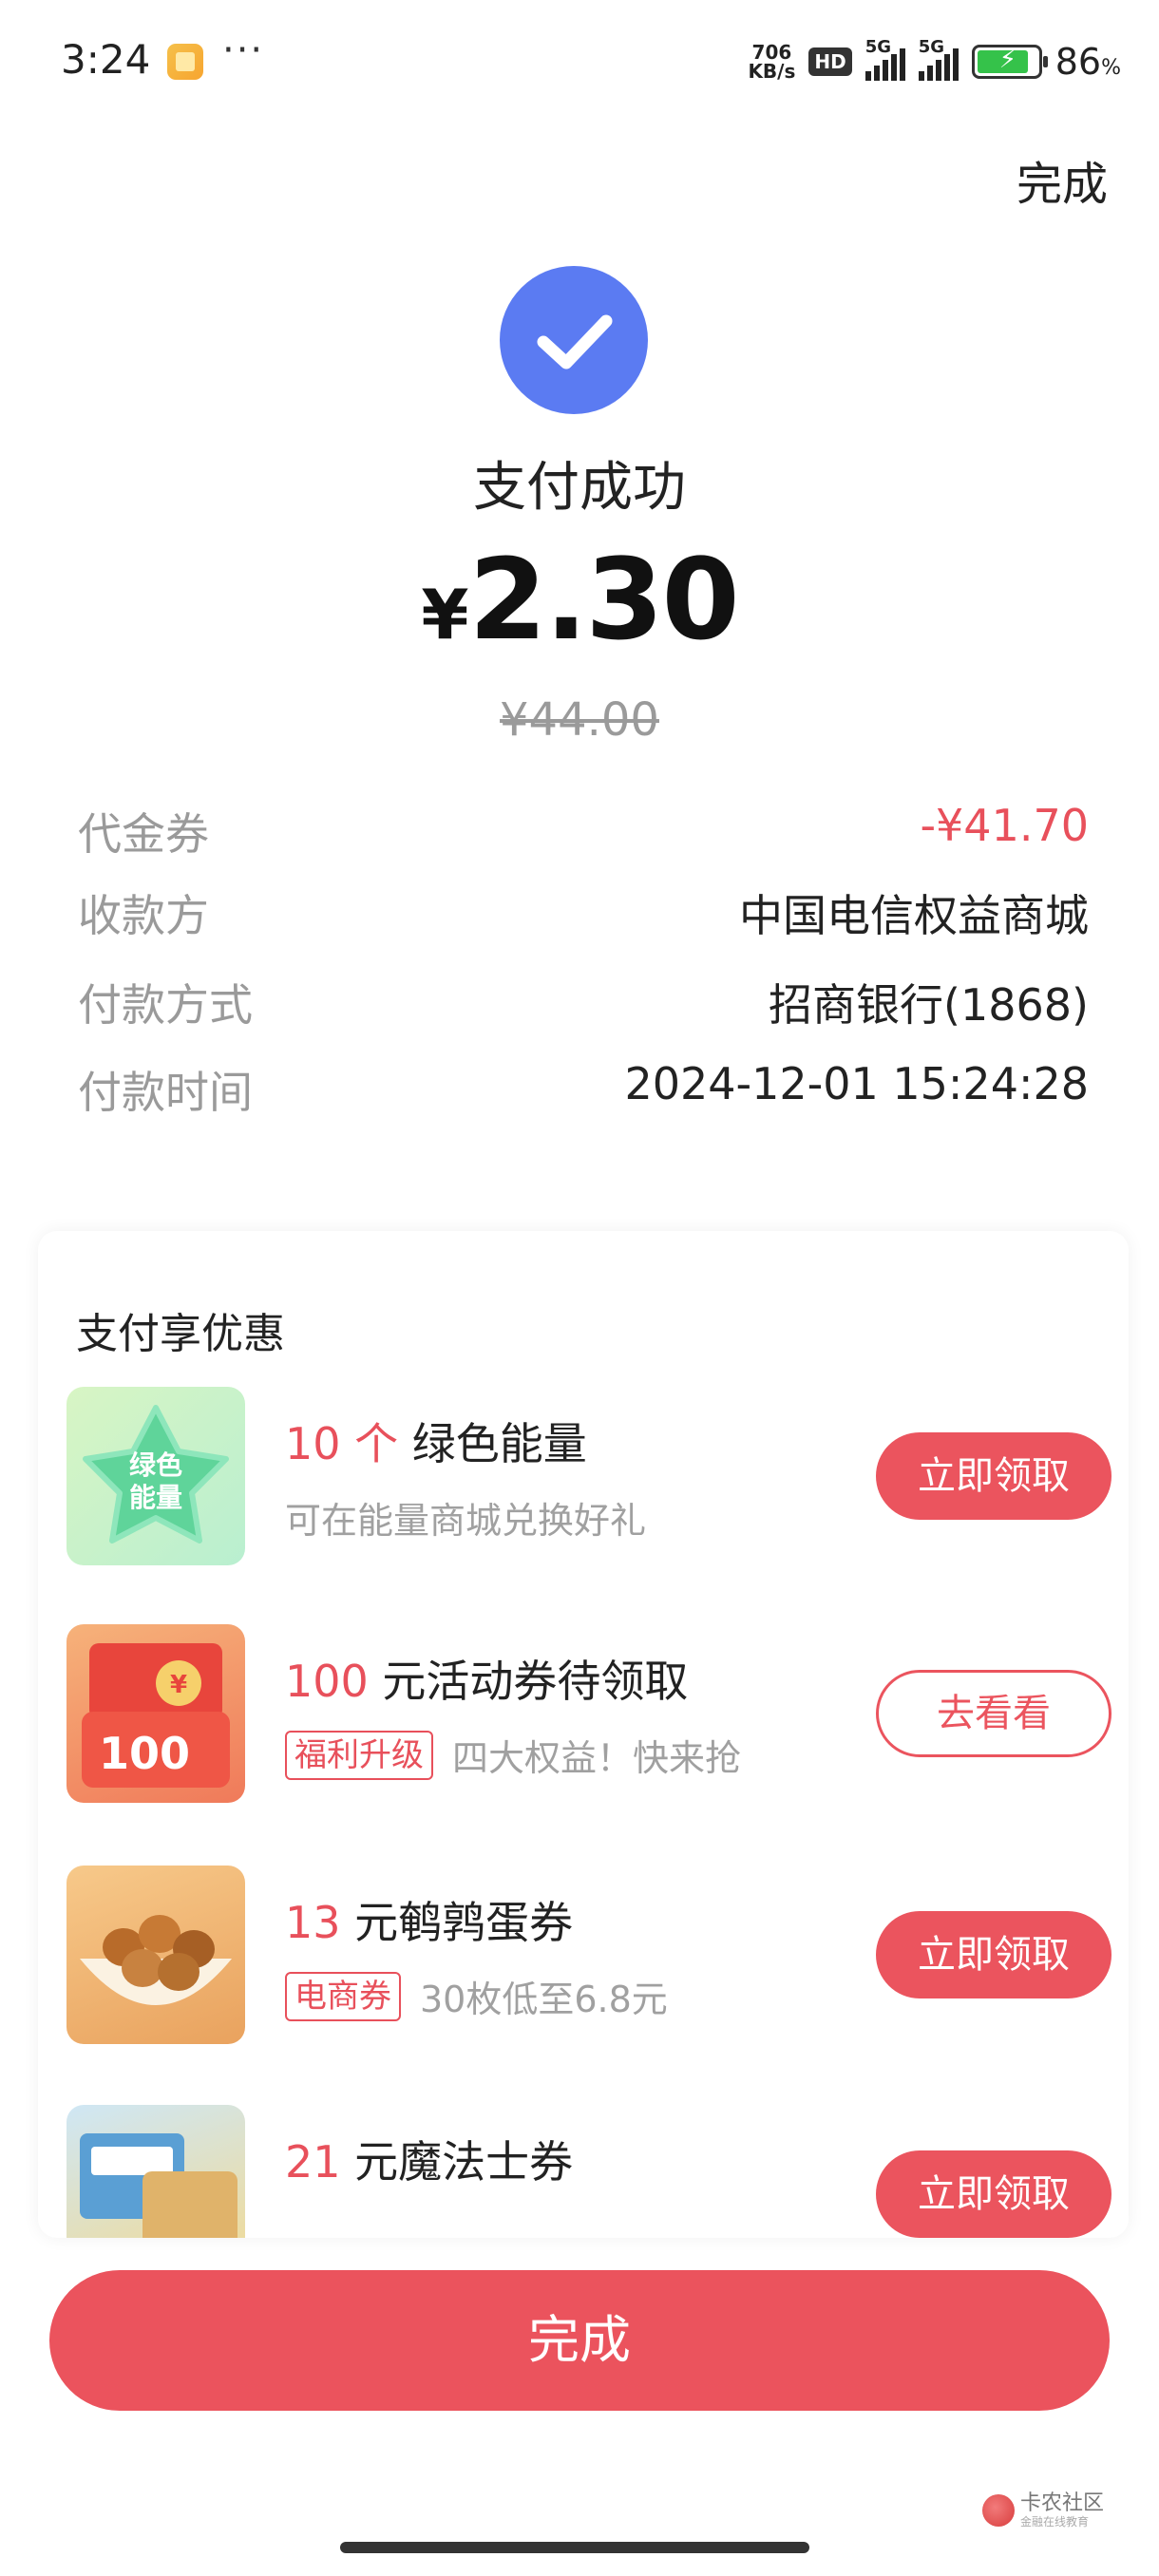 Image resolution: width=1159 pixels, height=2576 pixels. I want to click on svg-text: 100, so click(144, 1753).